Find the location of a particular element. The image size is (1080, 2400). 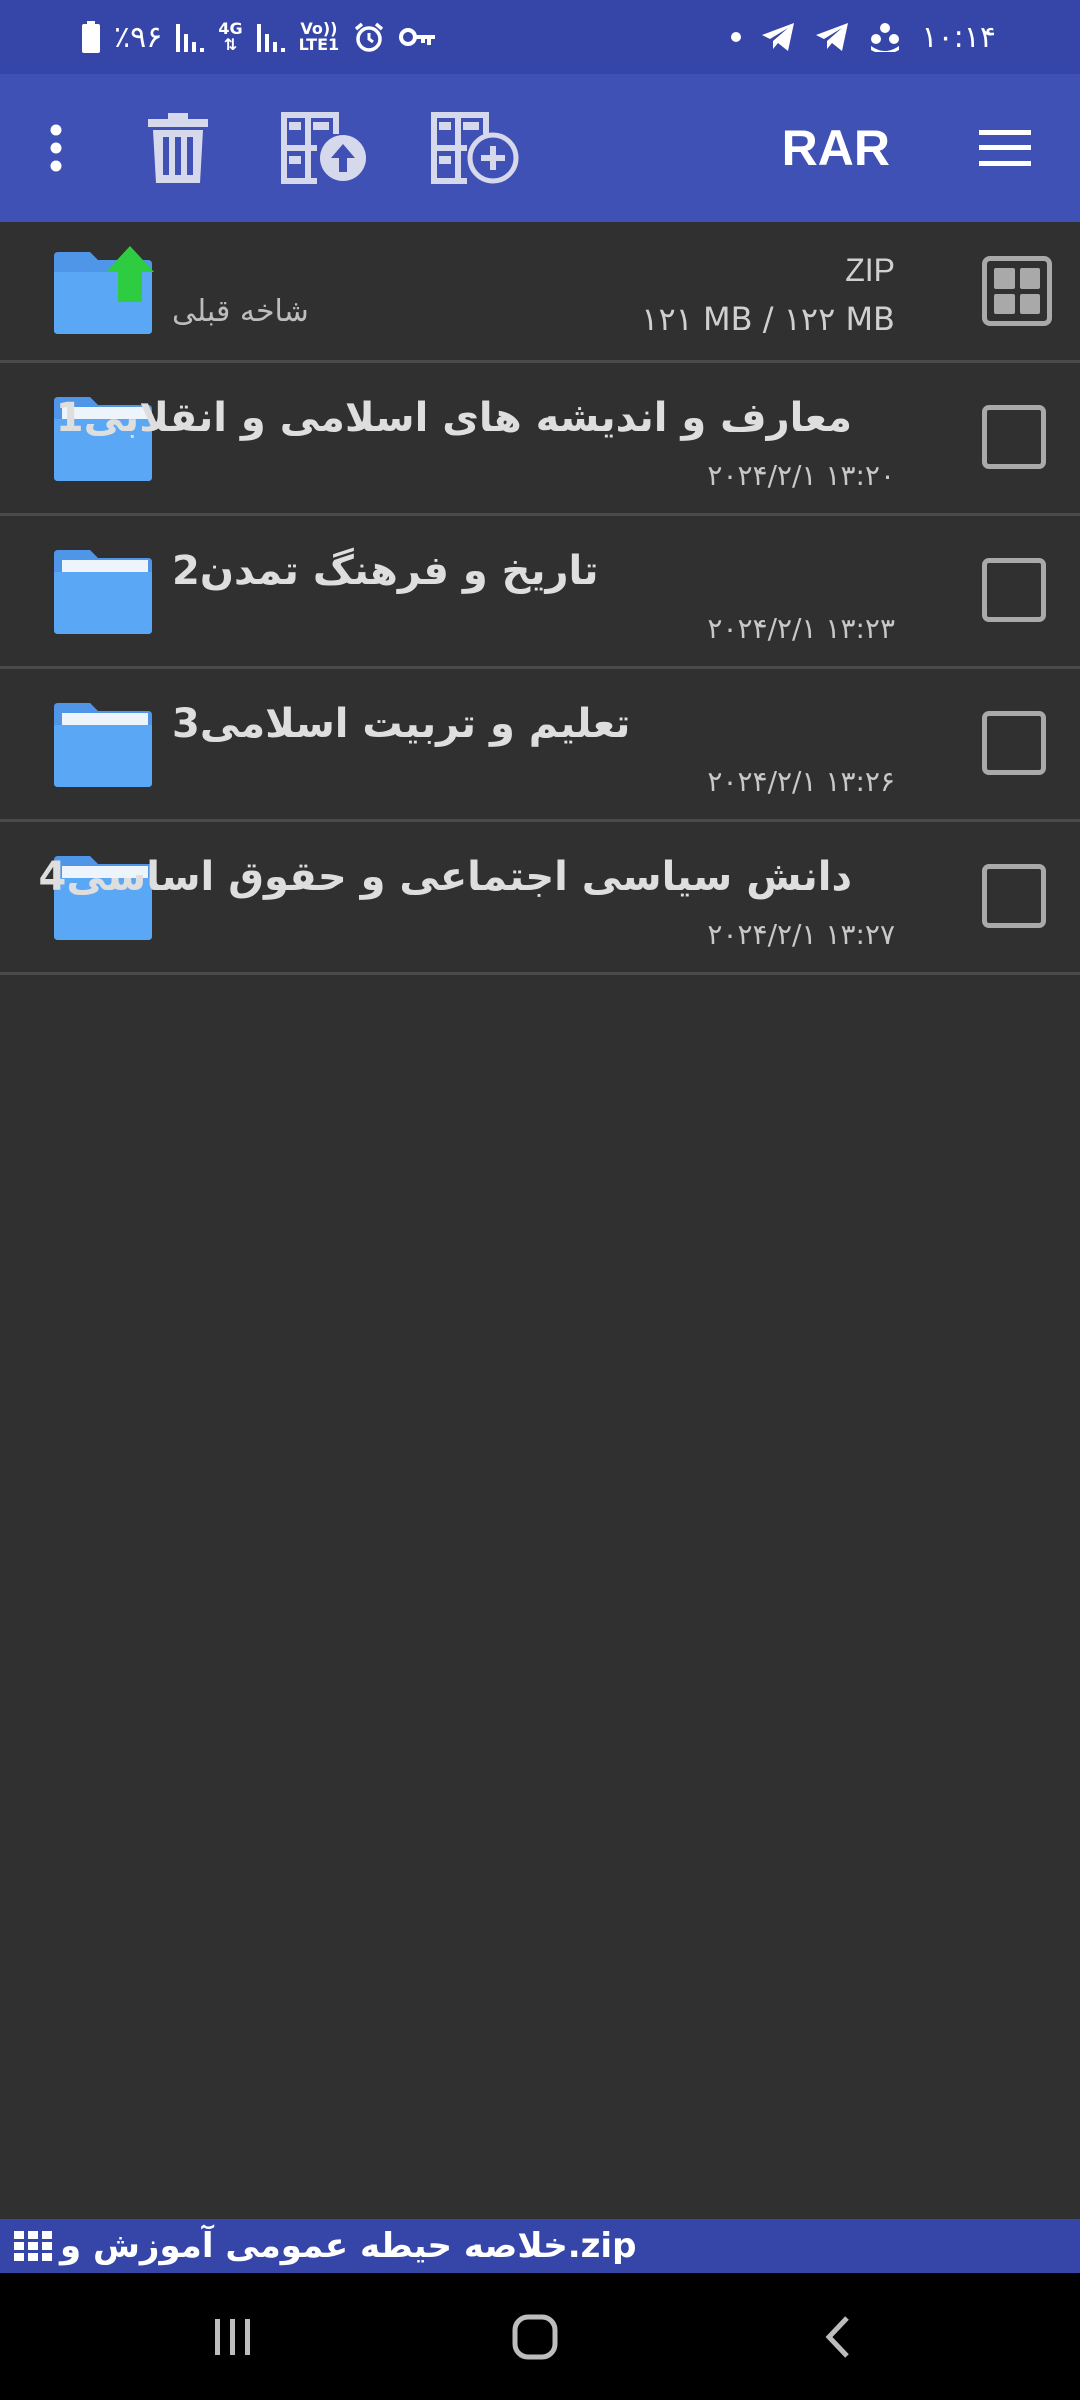

app-icon is located at coordinates (885, 37).